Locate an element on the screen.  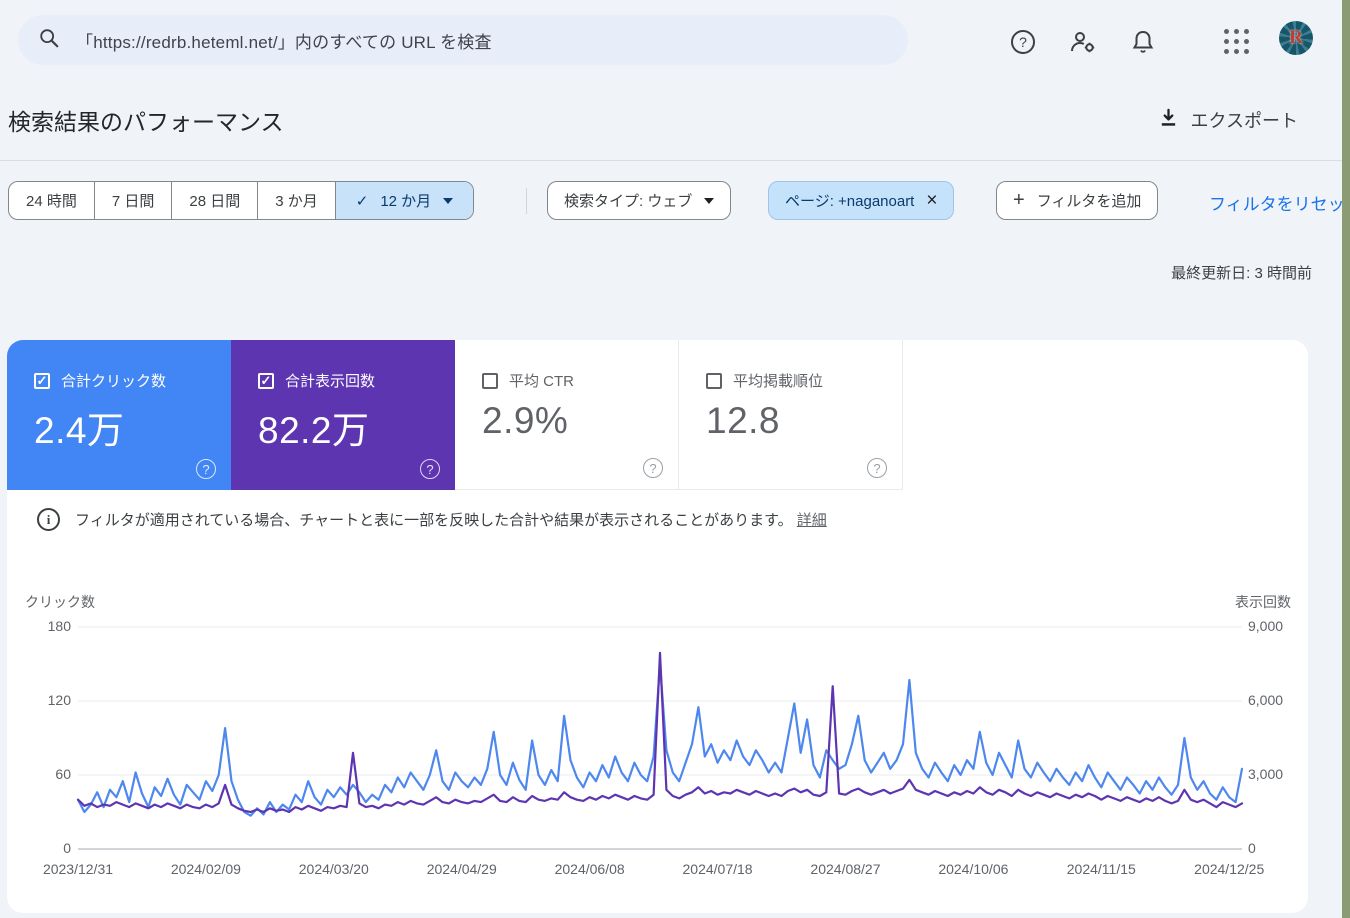
metric-average-position: 平均掲載順位 12.8 ? is located at coordinates (791, 415).